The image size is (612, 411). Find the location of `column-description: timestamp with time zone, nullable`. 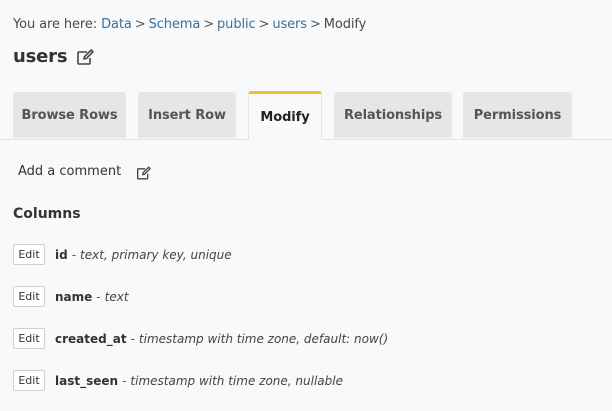

column-description: timestamp with time zone, nullable is located at coordinates (236, 380).